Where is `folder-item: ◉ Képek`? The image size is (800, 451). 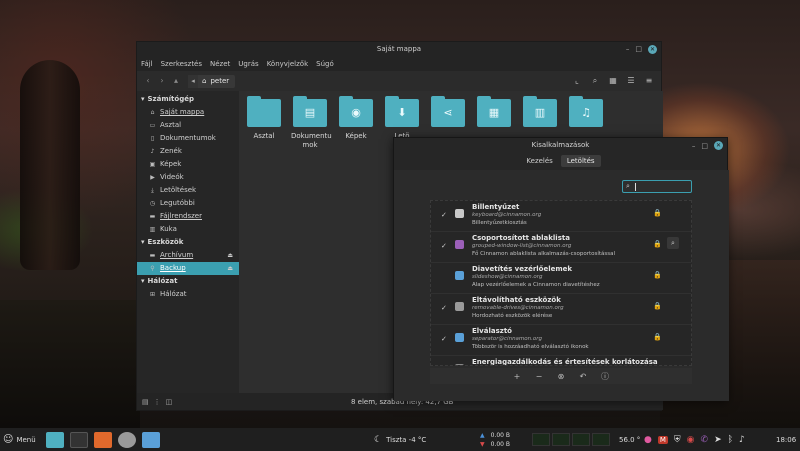
folder-item: ◉ Képek is located at coordinates (356, 118).